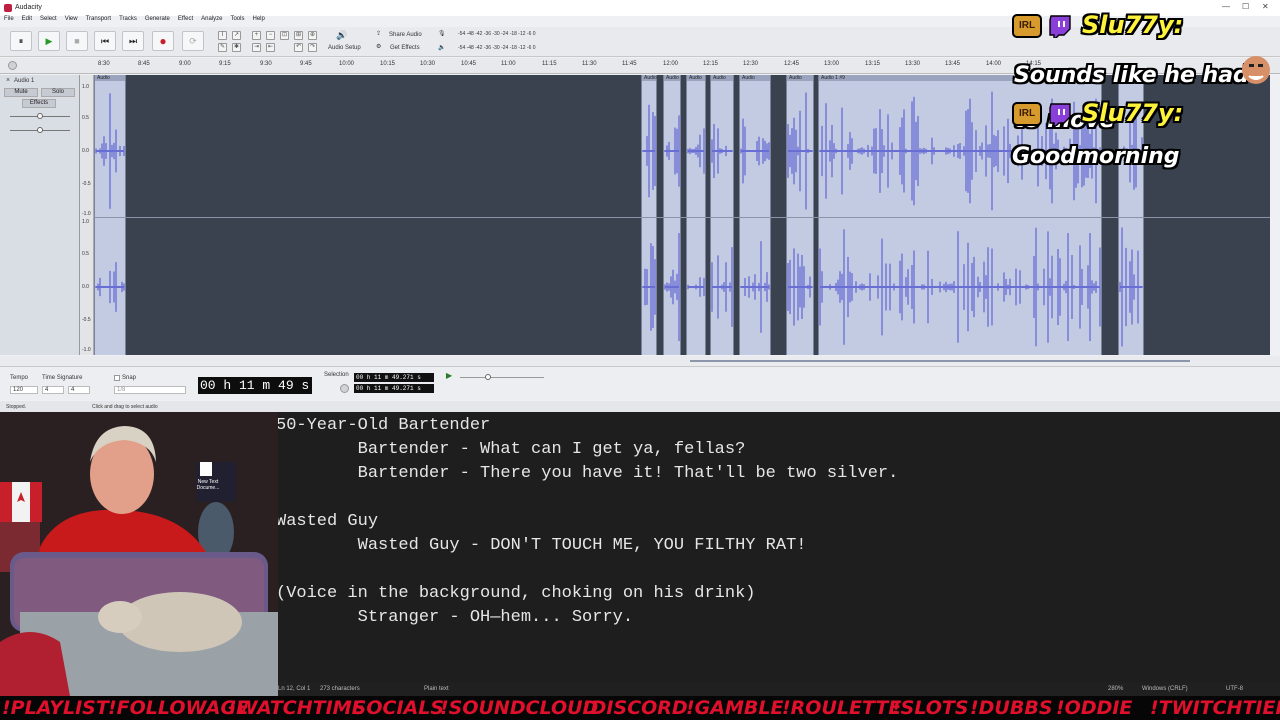 This screenshot has width=1280, height=720. I want to click on menu-generate: Generate, so click(157, 21).